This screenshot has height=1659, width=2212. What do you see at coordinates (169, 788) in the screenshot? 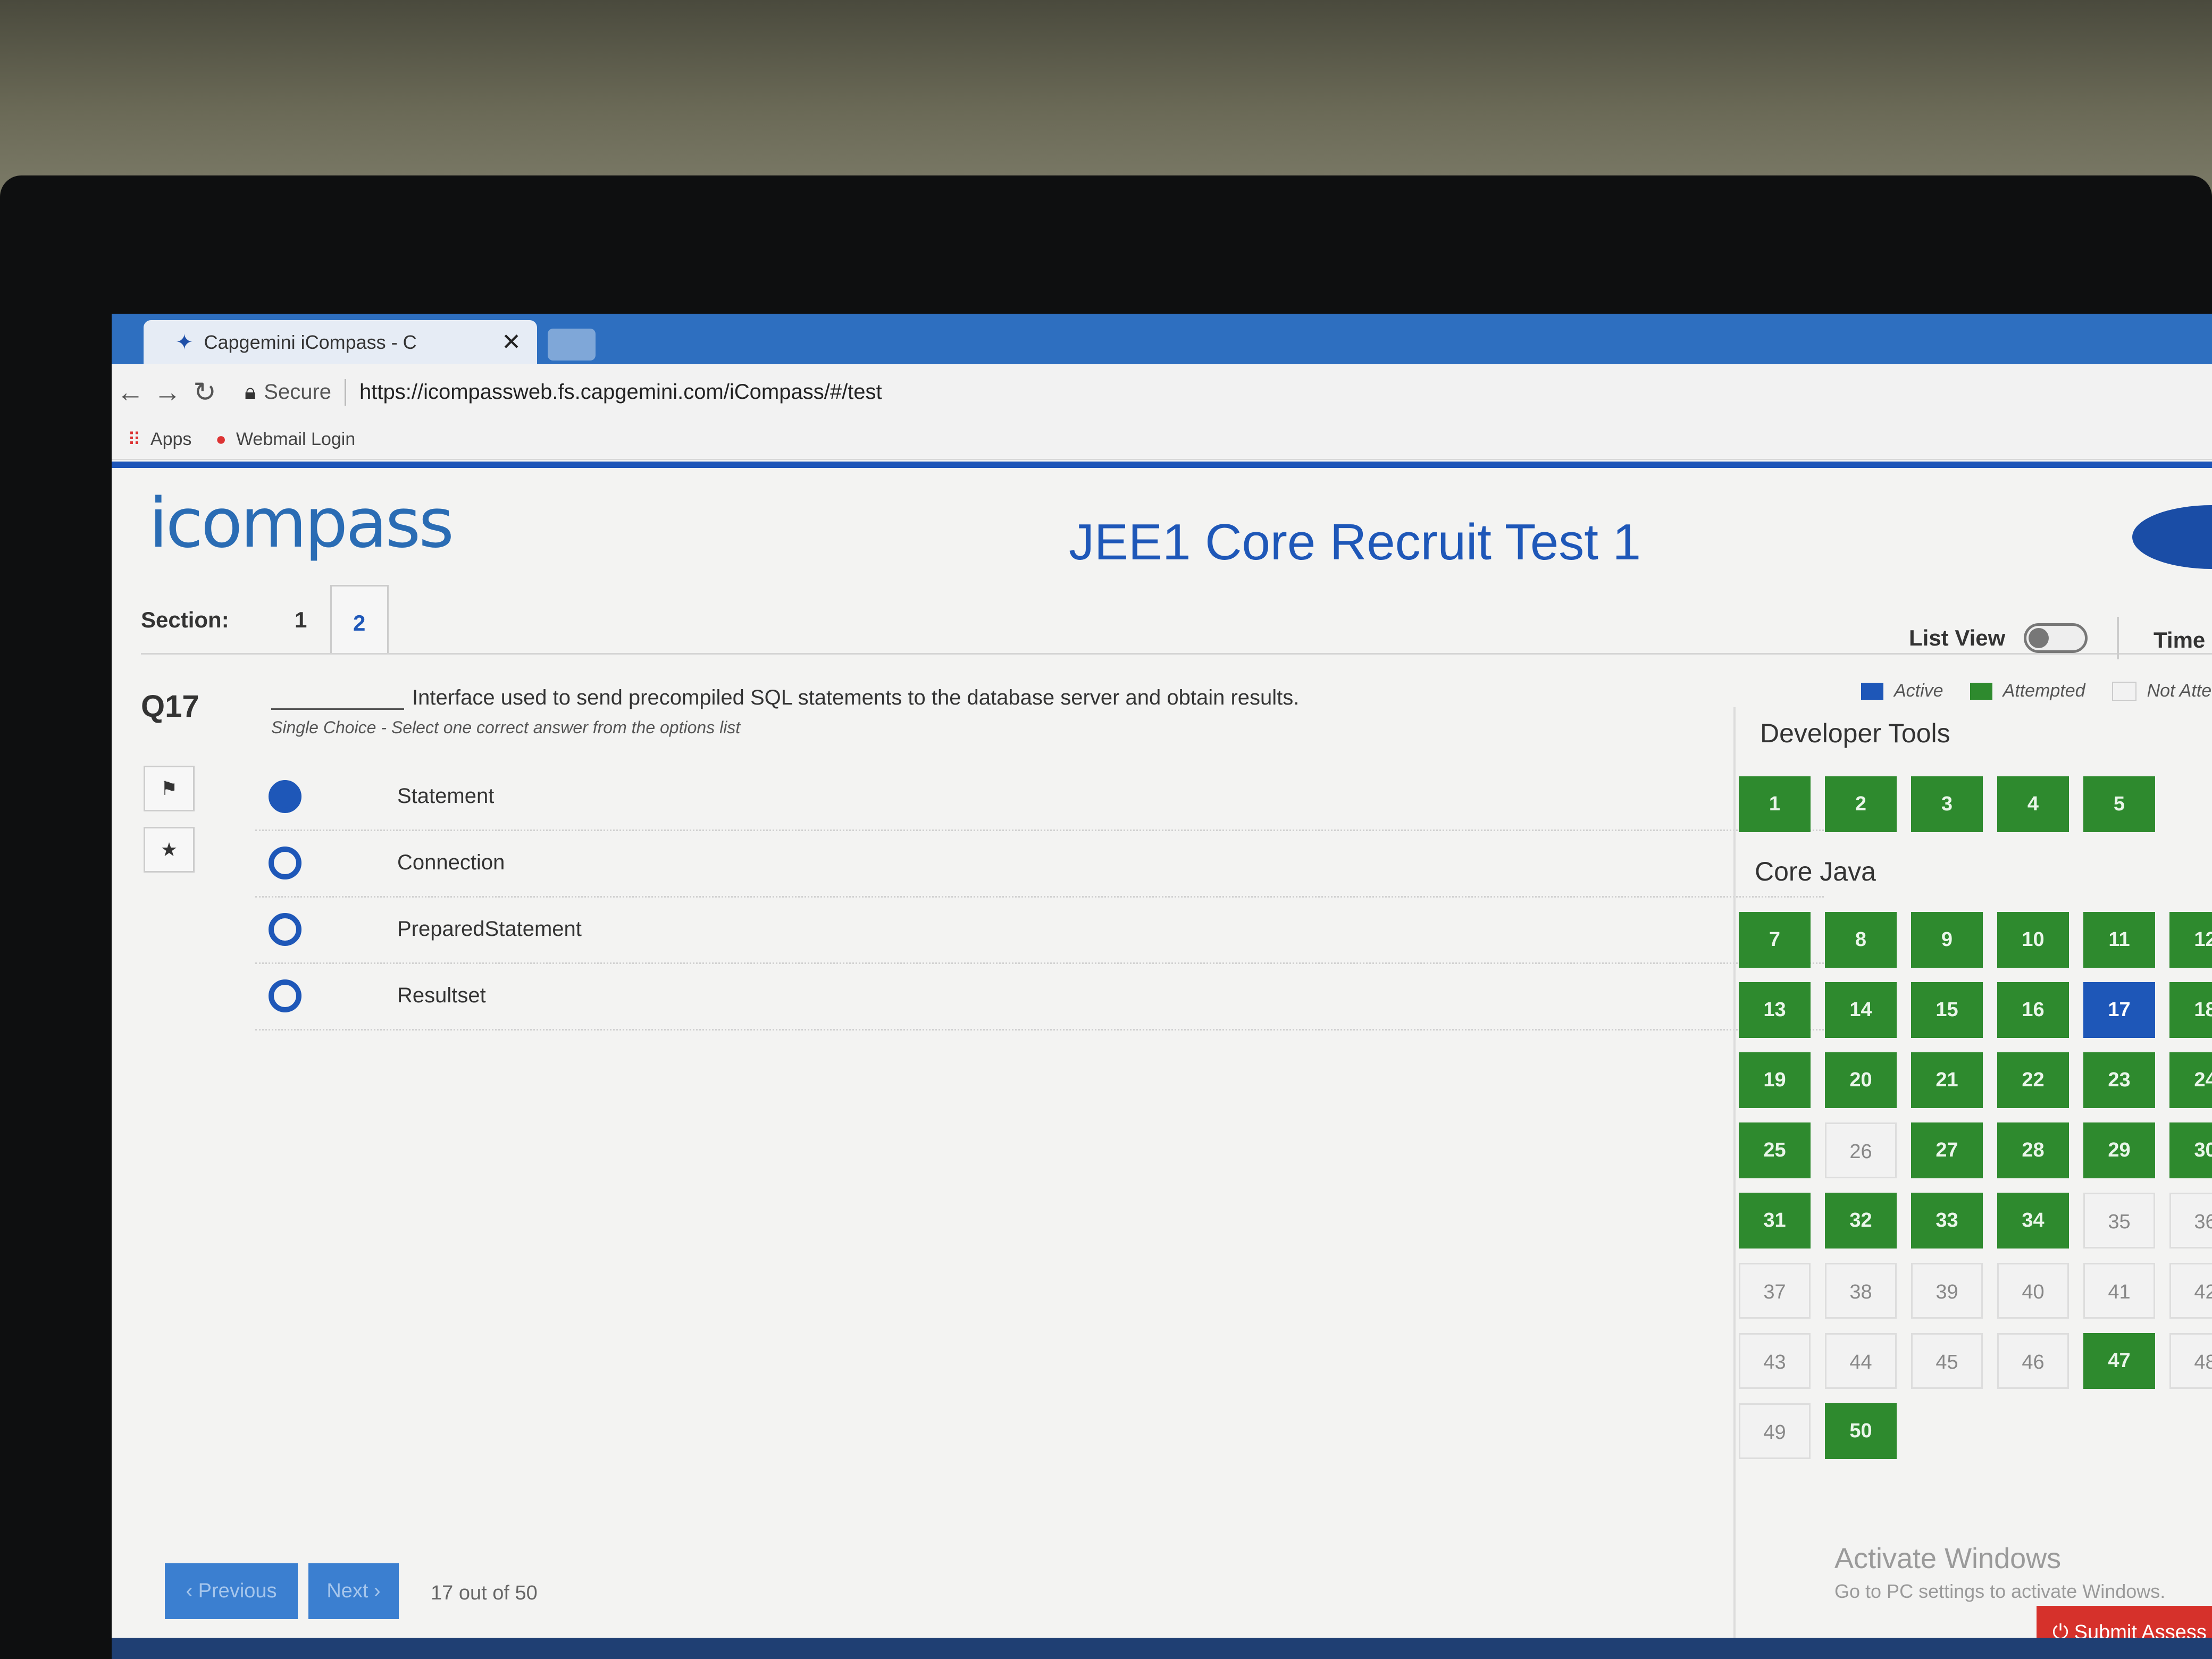
I see `flag-button: ⚑` at bounding box center [169, 788].